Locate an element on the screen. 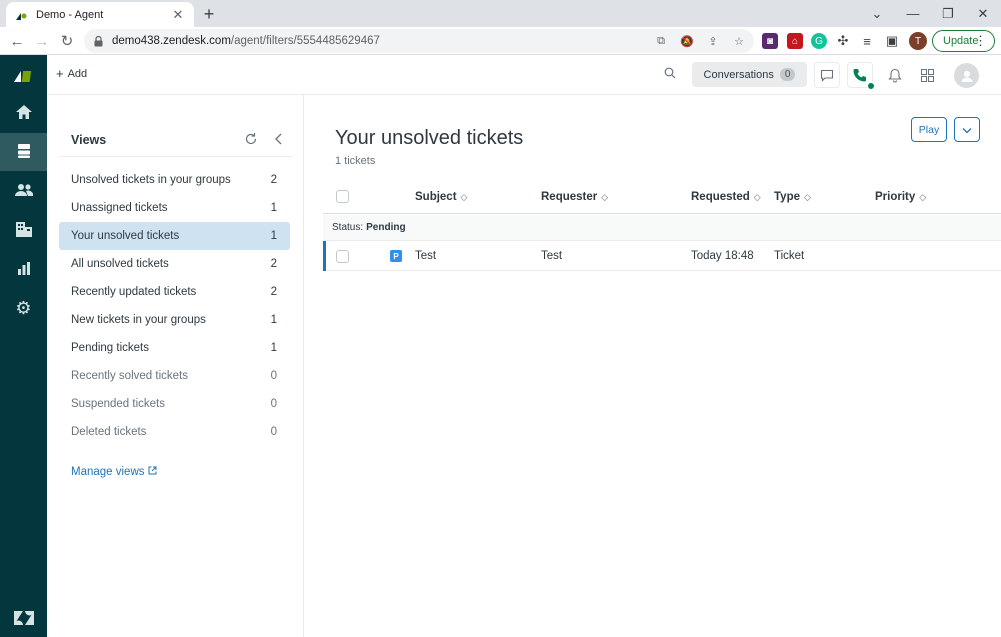 The width and height of the screenshot is (1001, 637). main-nav: ⚙ is located at coordinates (23, 346).